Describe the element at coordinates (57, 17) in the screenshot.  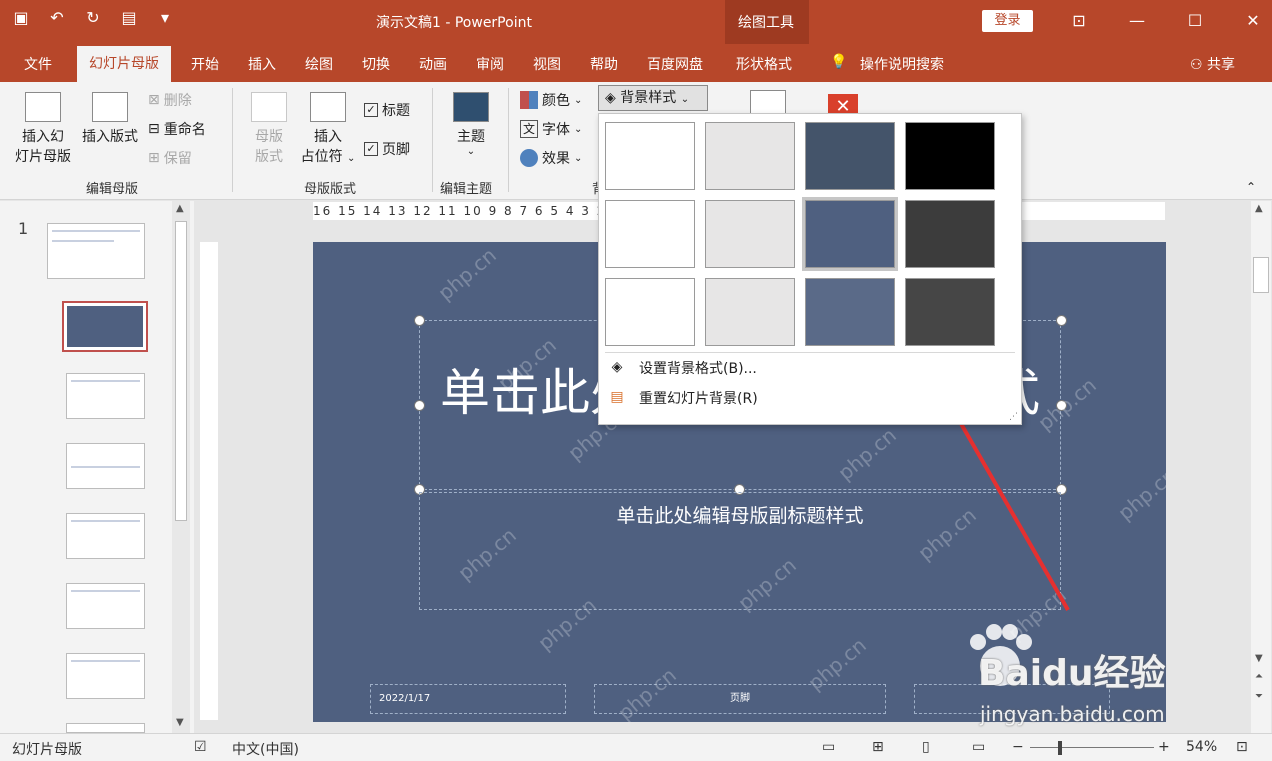
I see `undo-icon: ↶` at that location.